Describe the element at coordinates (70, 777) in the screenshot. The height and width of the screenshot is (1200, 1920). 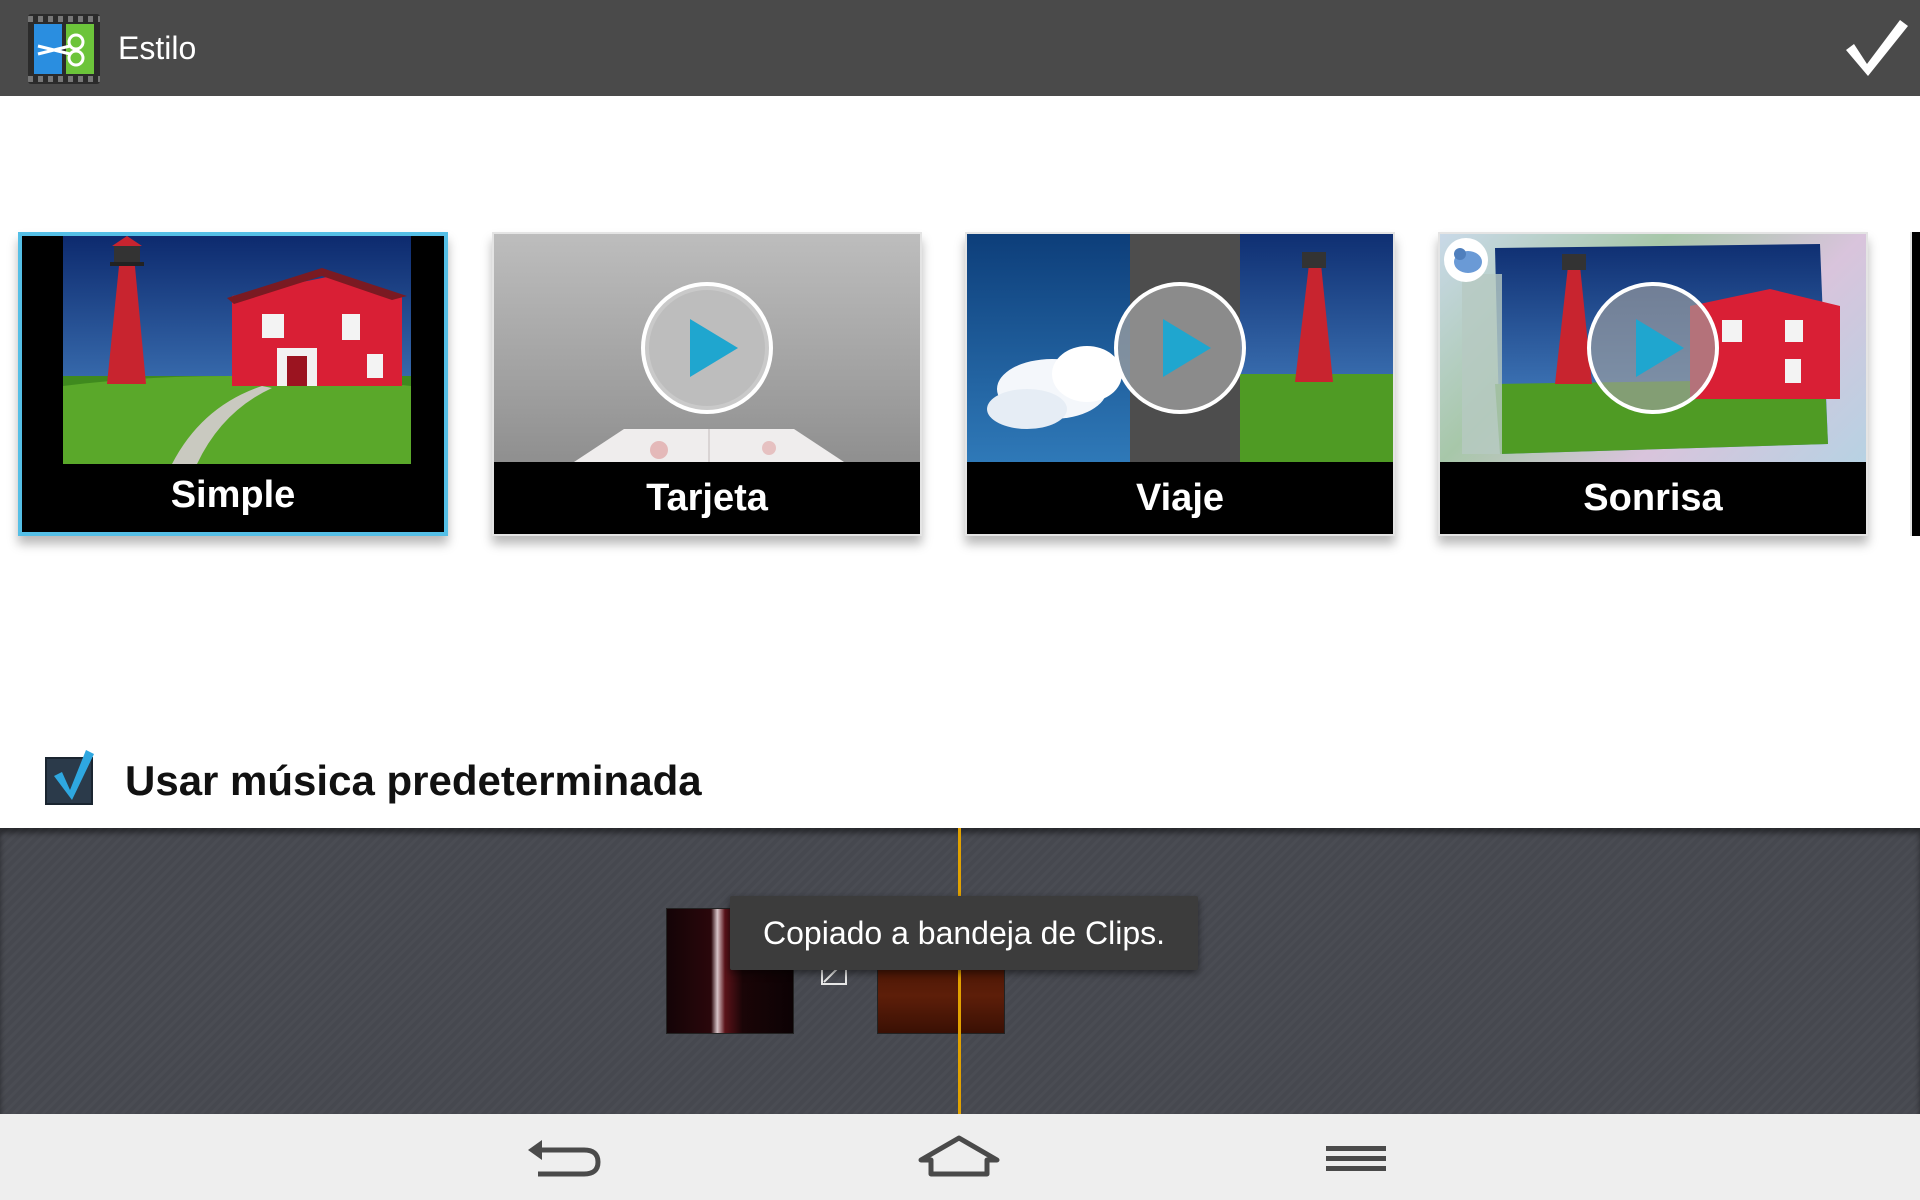
I see `default-music-checkbox` at that location.